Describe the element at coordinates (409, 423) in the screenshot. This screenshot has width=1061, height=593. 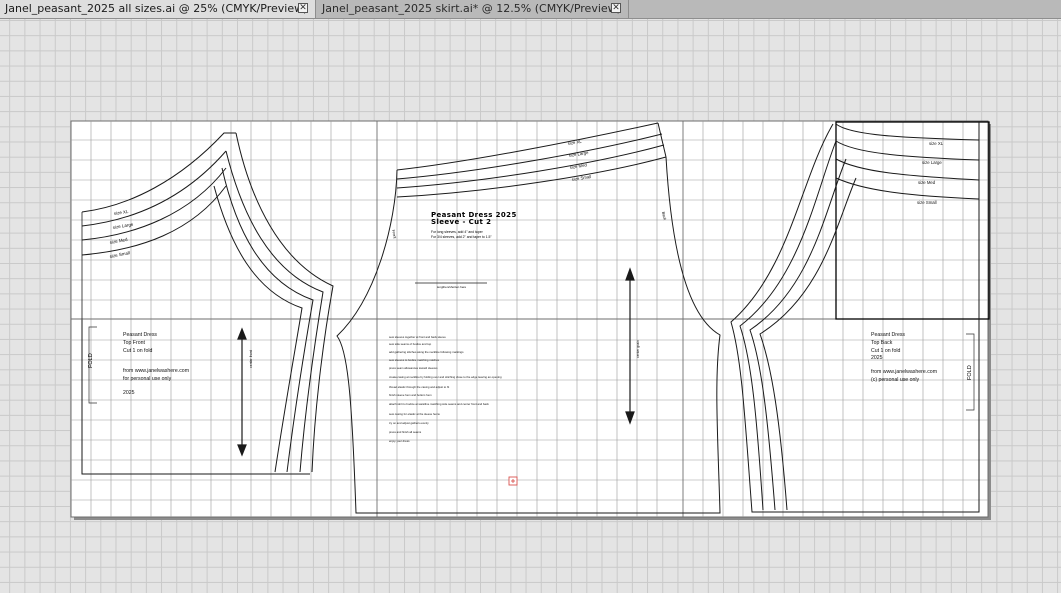
I see `instruction-line: try on and adjust gathers evenly` at that location.